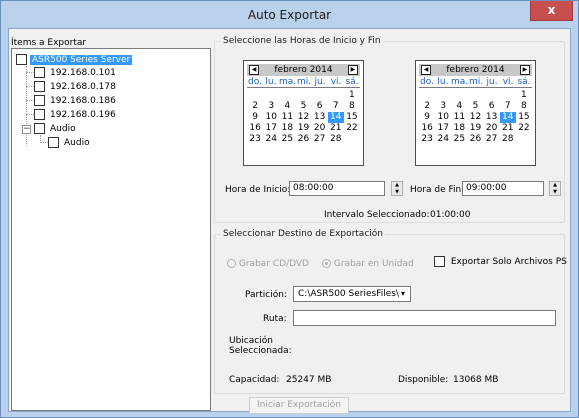 This screenshot has width=579, height=418. I want to click on tree-item-audio-parent: Audio, so click(56, 128).